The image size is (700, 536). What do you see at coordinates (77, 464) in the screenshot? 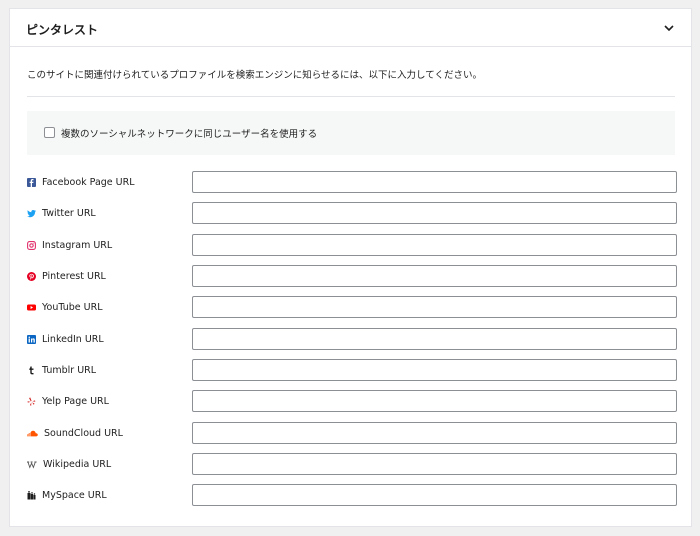
I see `field-label-text: Wikipedia URL` at bounding box center [77, 464].